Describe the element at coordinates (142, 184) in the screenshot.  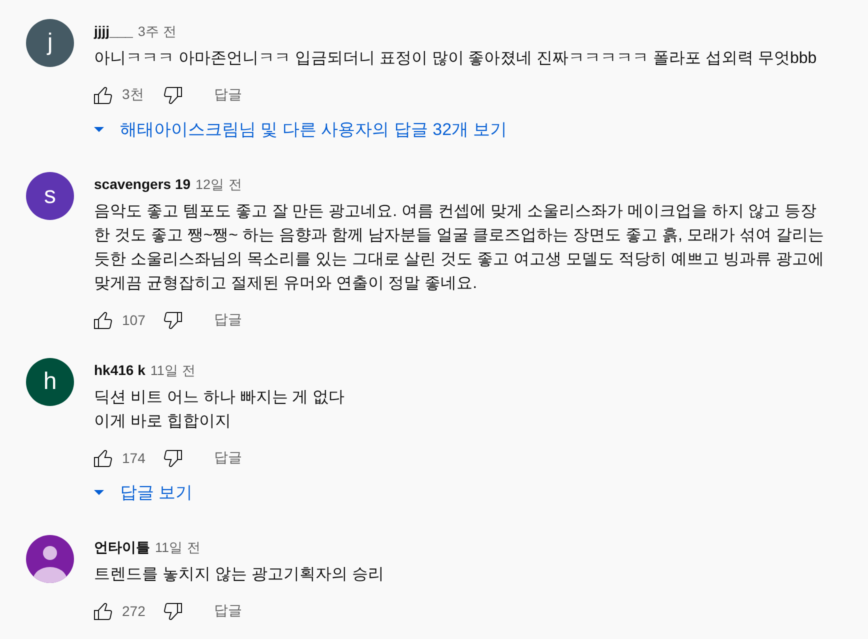
I see `author-name: scavengers 19` at that location.